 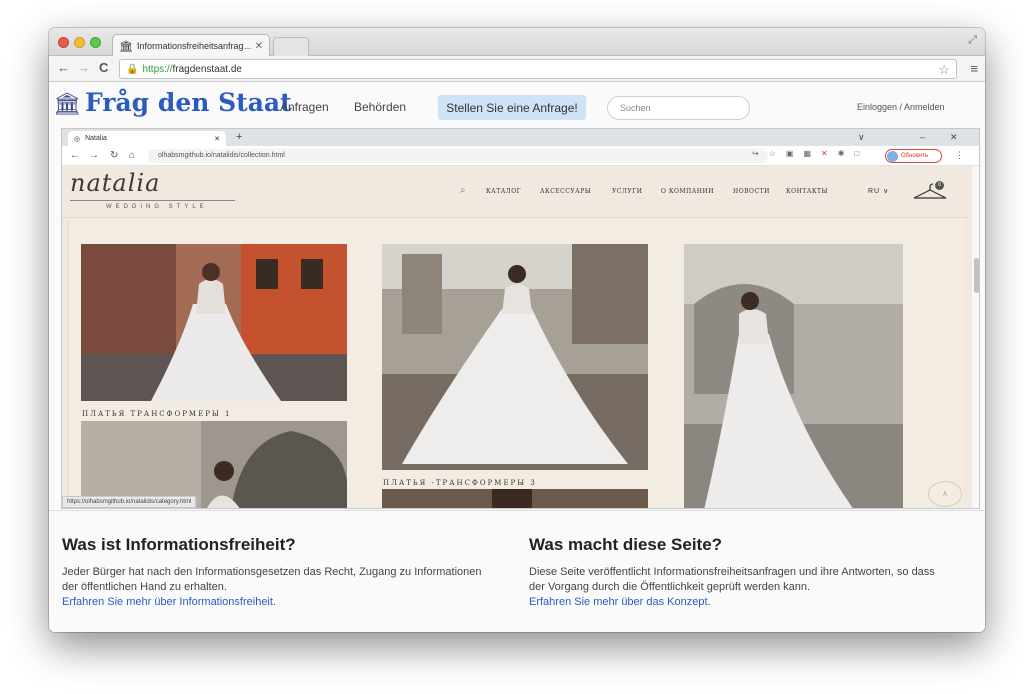 I want to click on browser-toolbar: ← → C 🔒 https:// fragdenstaat.de ☆ ≡, so click(x=517, y=69).